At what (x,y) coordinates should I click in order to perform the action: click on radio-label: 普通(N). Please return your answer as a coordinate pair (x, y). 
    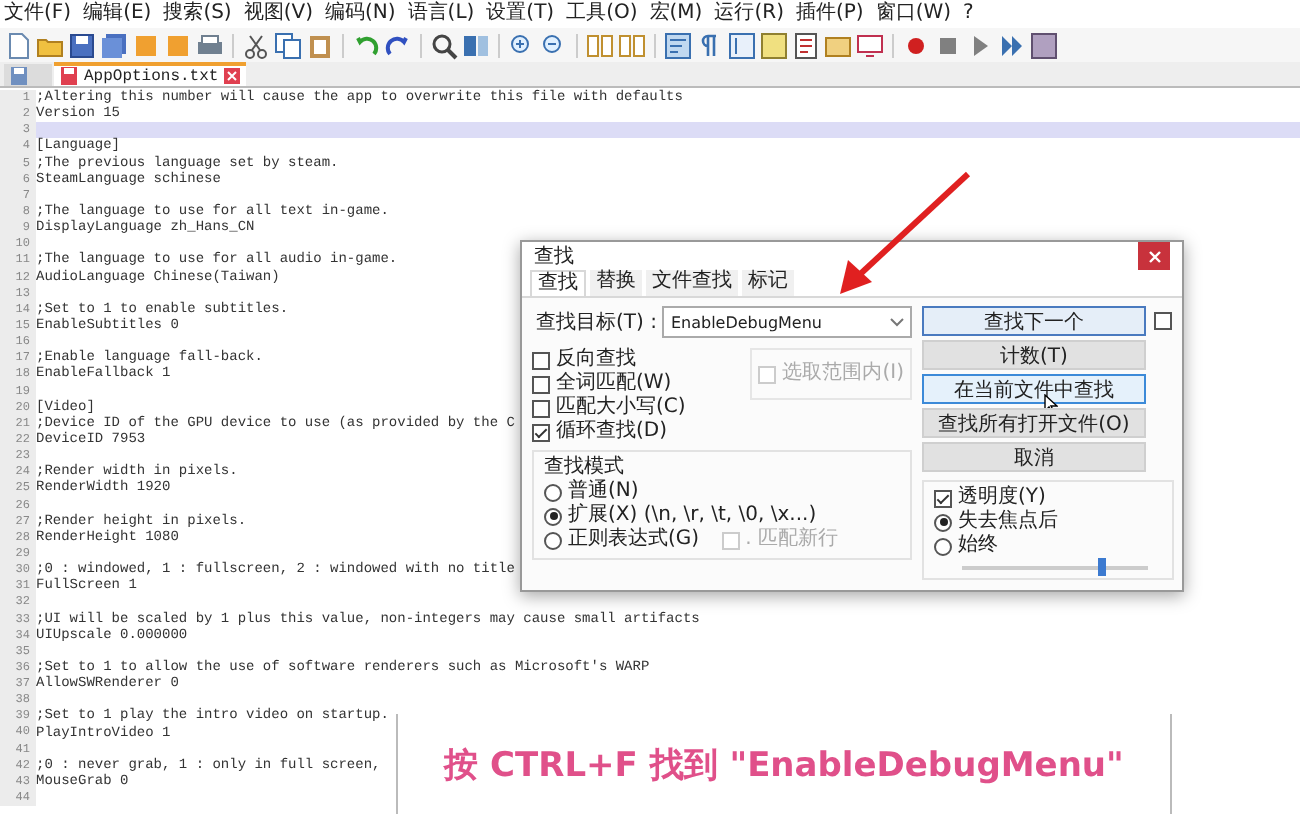
    Looking at the image, I should click on (603, 491).